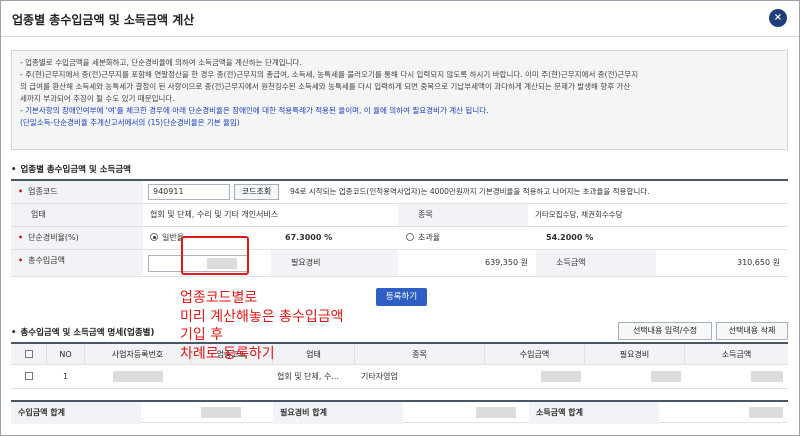 The width and height of the screenshot is (800, 436). What do you see at coordinates (262, 316) in the screenshot?
I see `annotation-line: 미리 계산해놓은 총수입금액` at bounding box center [262, 316].